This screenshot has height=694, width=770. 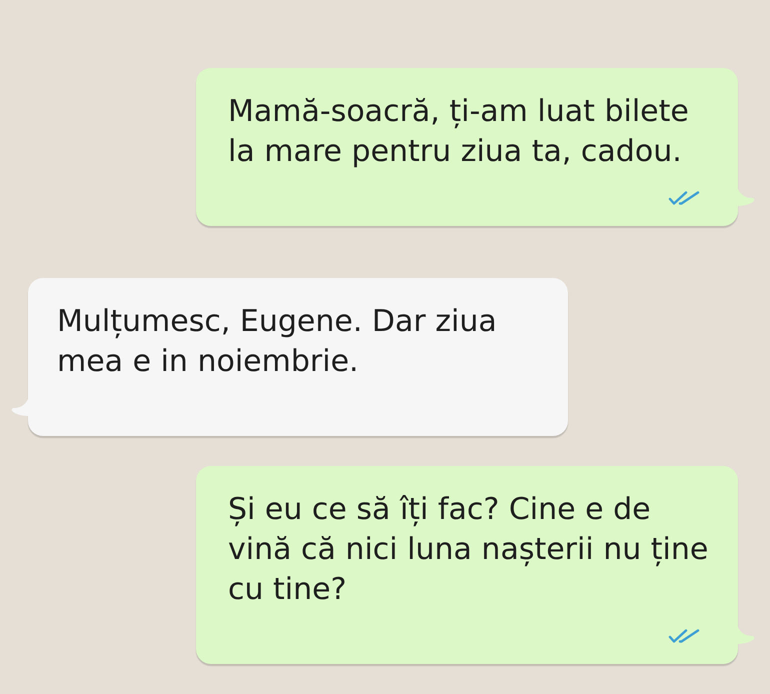 What do you see at coordinates (469, 550) in the screenshot?
I see `message-text: Și eu ce să îți fac? Cine e de vină că nici luna nașterii nu ține cu tine?` at bounding box center [469, 550].